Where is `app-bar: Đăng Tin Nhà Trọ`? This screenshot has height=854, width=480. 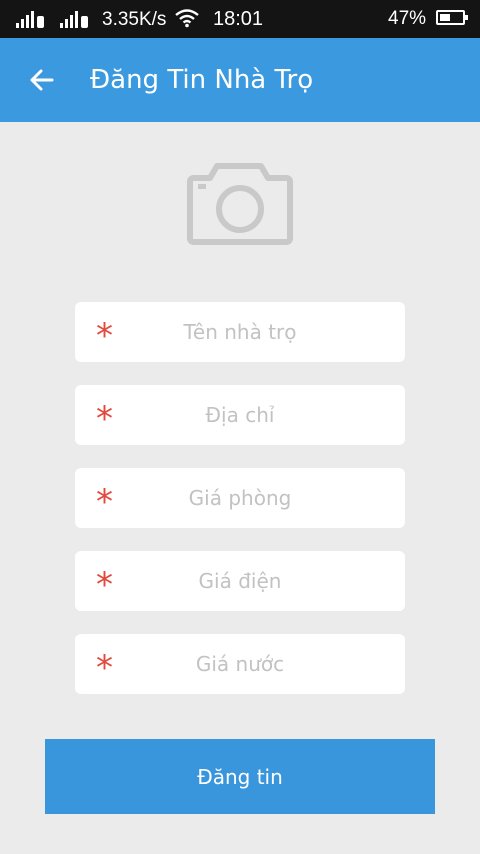
app-bar: Đăng Tin Nhà Trọ is located at coordinates (240, 80).